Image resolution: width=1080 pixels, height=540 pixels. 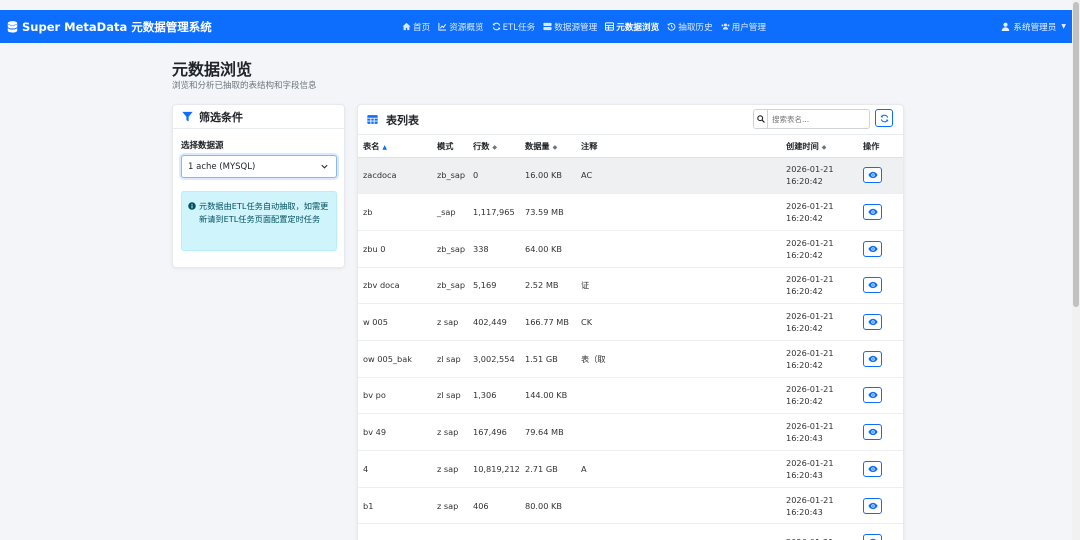 I want to click on cell-table-name: 4, so click(x=395, y=469).